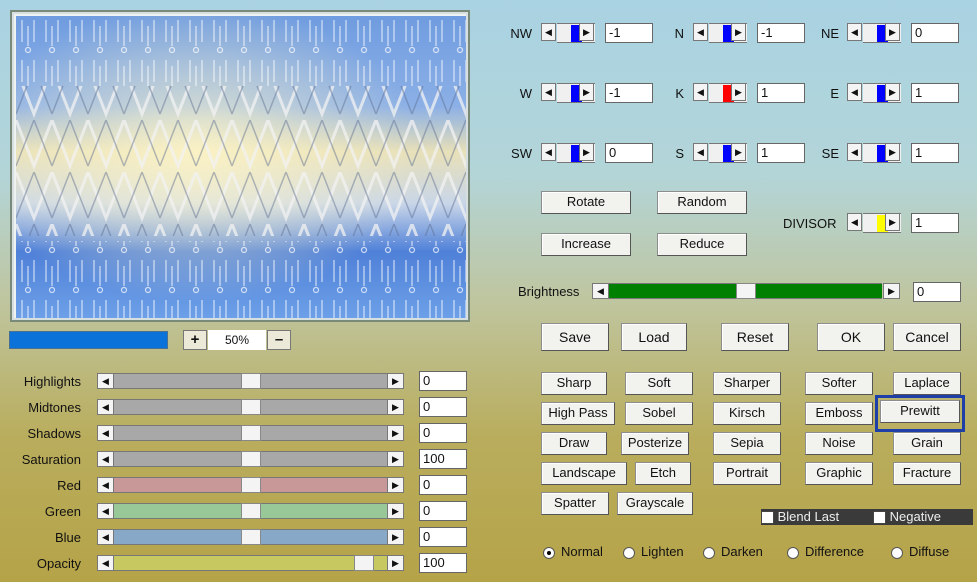  I want to click on midtones-slider: ◀ ▶, so click(252, 407).